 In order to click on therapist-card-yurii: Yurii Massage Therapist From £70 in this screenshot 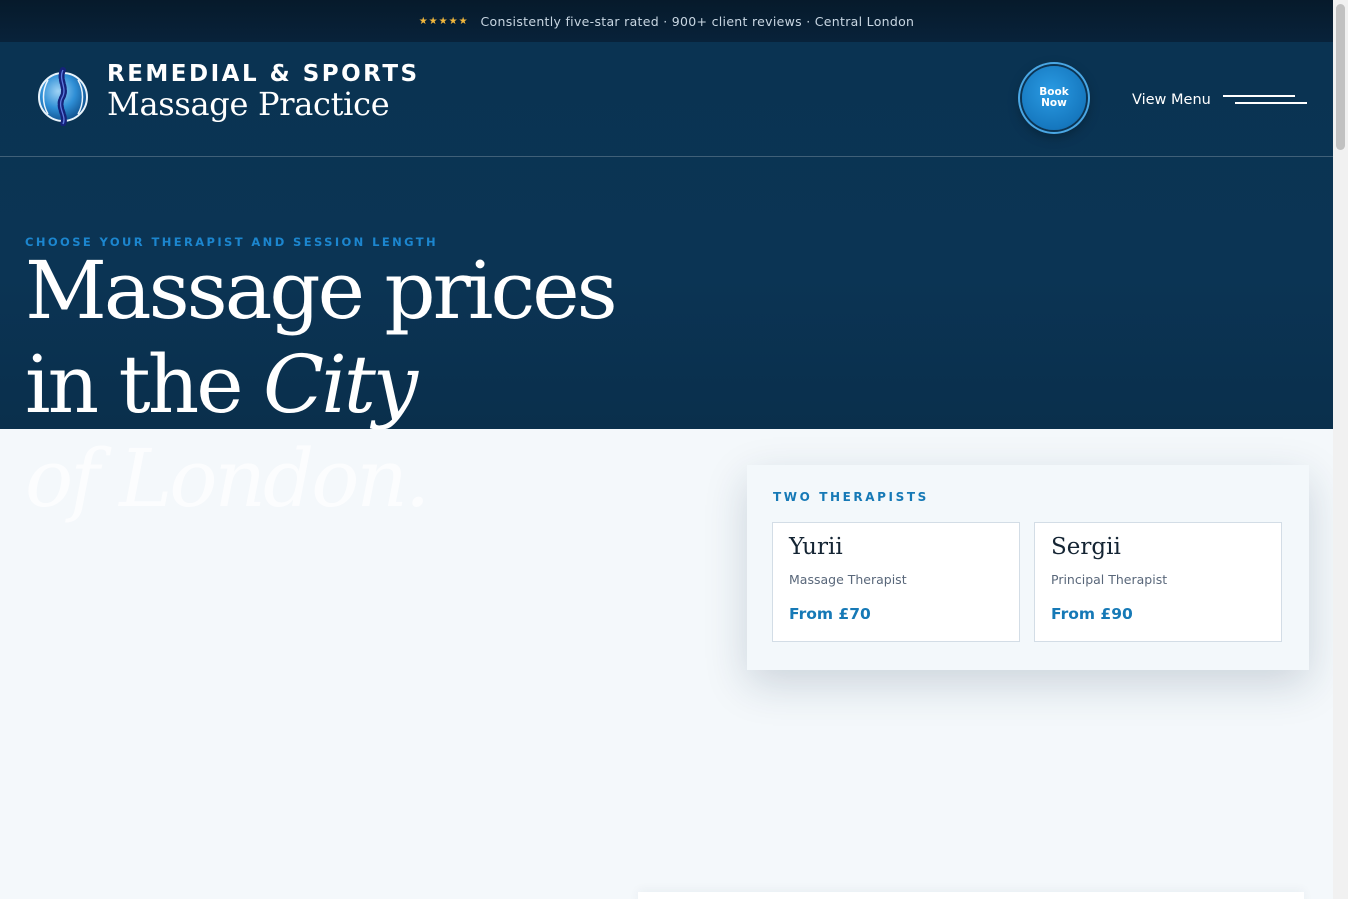, I will do `click(896, 582)`.